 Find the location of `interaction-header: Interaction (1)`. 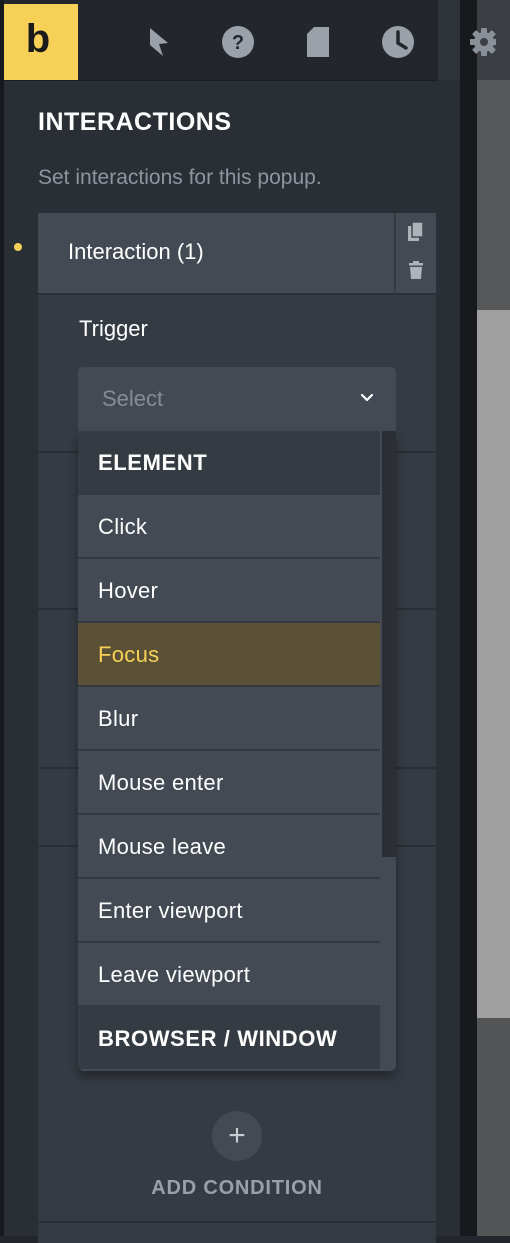

interaction-header: Interaction (1) is located at coordinates (216, 254).